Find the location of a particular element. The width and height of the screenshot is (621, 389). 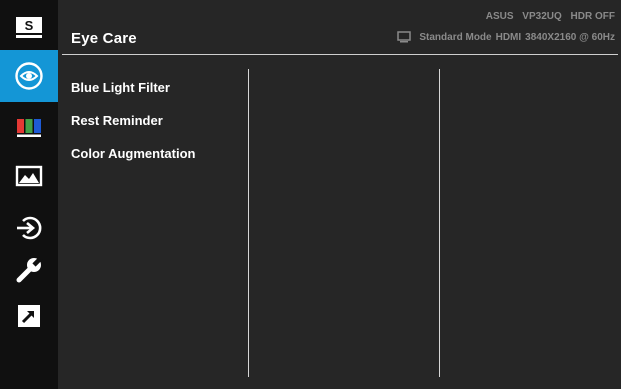

status-mode-line: Standard Mode HDMI 3840X2160 @ 60Hz is located at coordinates (506, 37).